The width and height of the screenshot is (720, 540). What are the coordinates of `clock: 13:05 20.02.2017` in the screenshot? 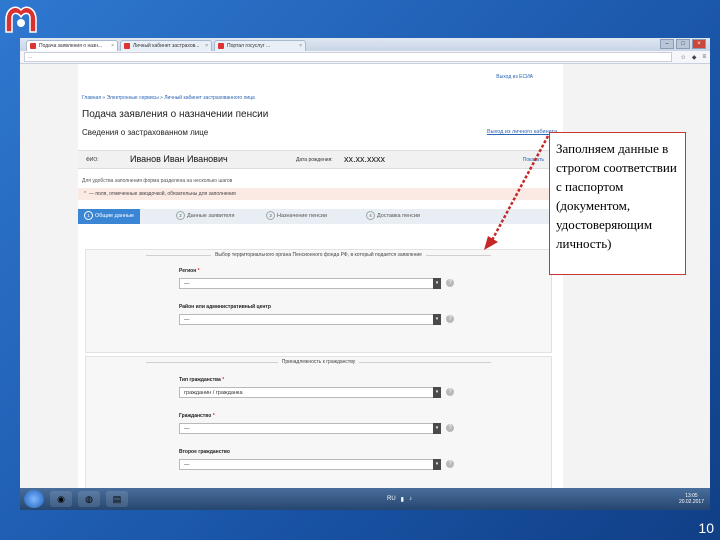 It's located at (691, 499).